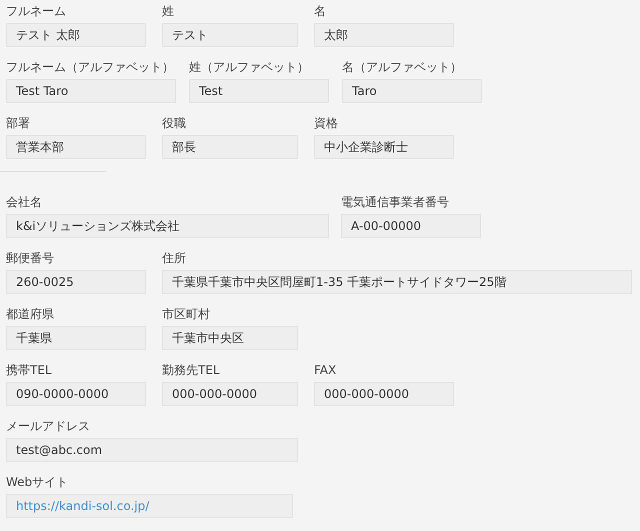 This screenshot has height=531, width=640. What do you see at coordinates (402, 67) in the screenshot?
I see `field-label: 名（アルファベット）` at bounding box center [402, 67].